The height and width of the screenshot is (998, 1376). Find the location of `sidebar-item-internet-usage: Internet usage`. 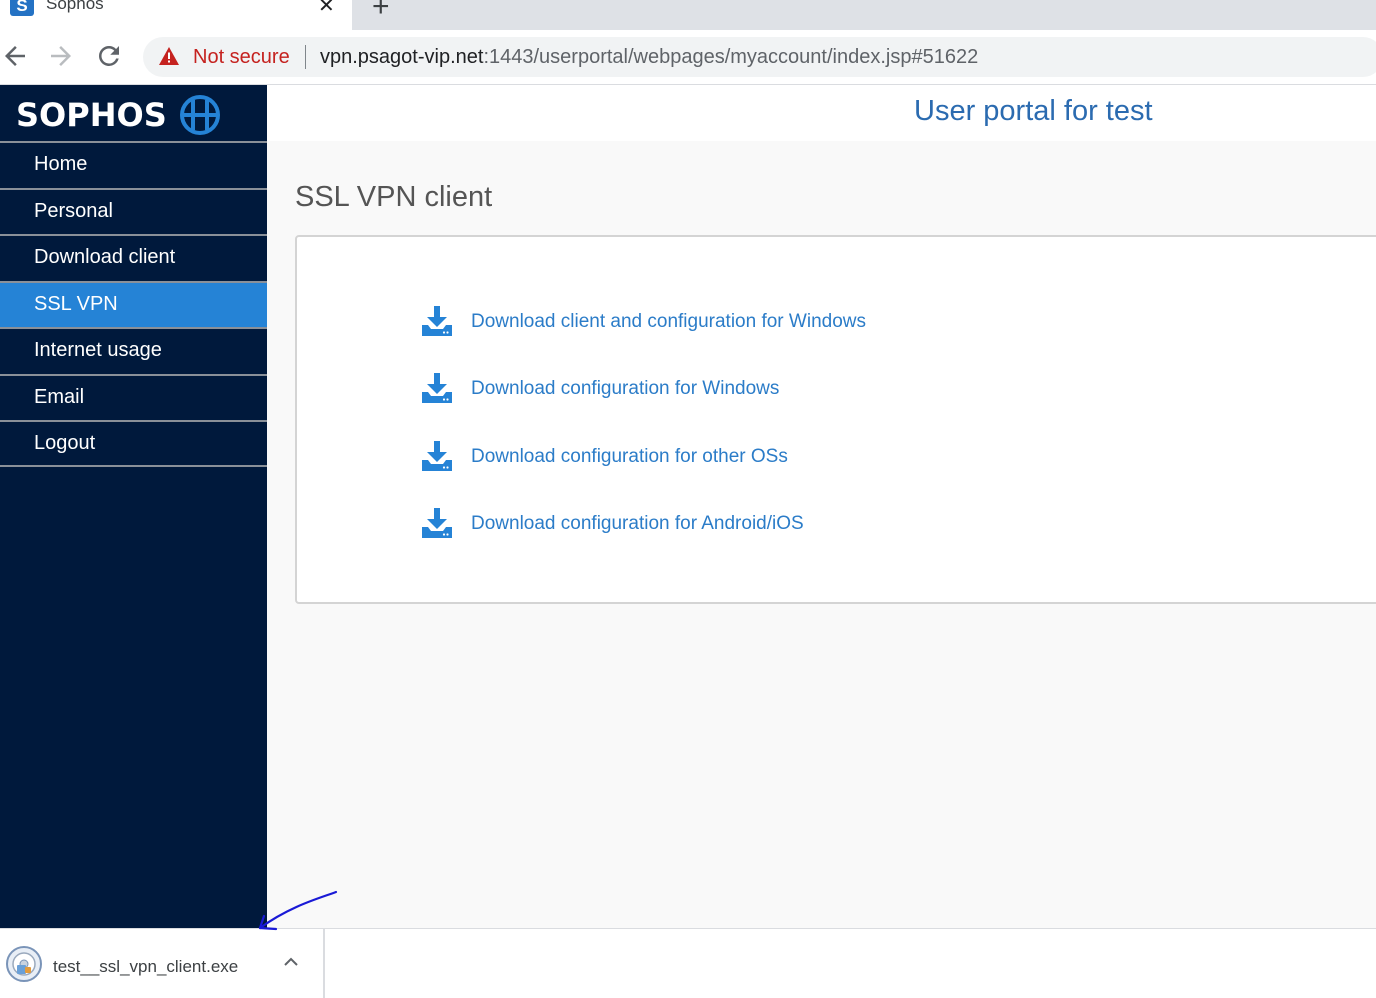

sidebar-item-internet-usage: Internet usage is located at coordinates (133, 350).